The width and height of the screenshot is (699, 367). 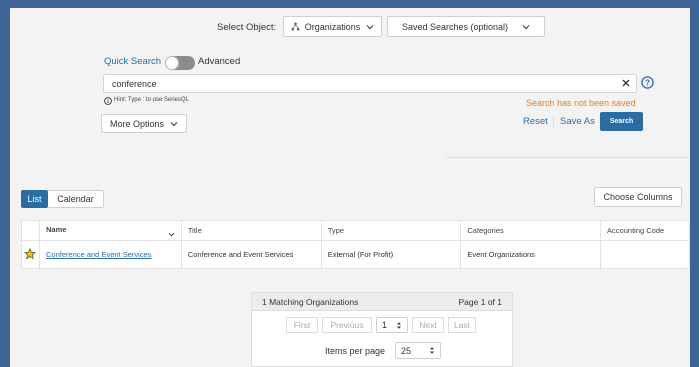 I want to click on advanced-label: Advanced, so click(x=219, y=61).